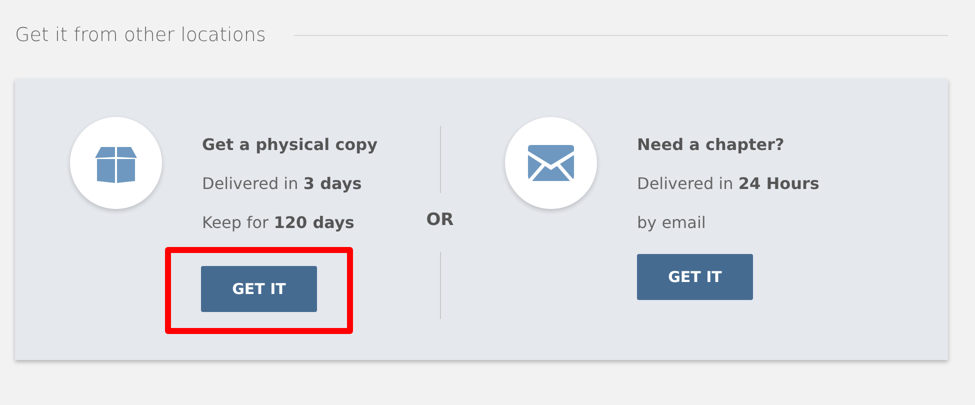  What do you see at coordinates (140, 35) in the screenshot?
I see `section-title: Get it from other locations` at bounding box center [140, 35].